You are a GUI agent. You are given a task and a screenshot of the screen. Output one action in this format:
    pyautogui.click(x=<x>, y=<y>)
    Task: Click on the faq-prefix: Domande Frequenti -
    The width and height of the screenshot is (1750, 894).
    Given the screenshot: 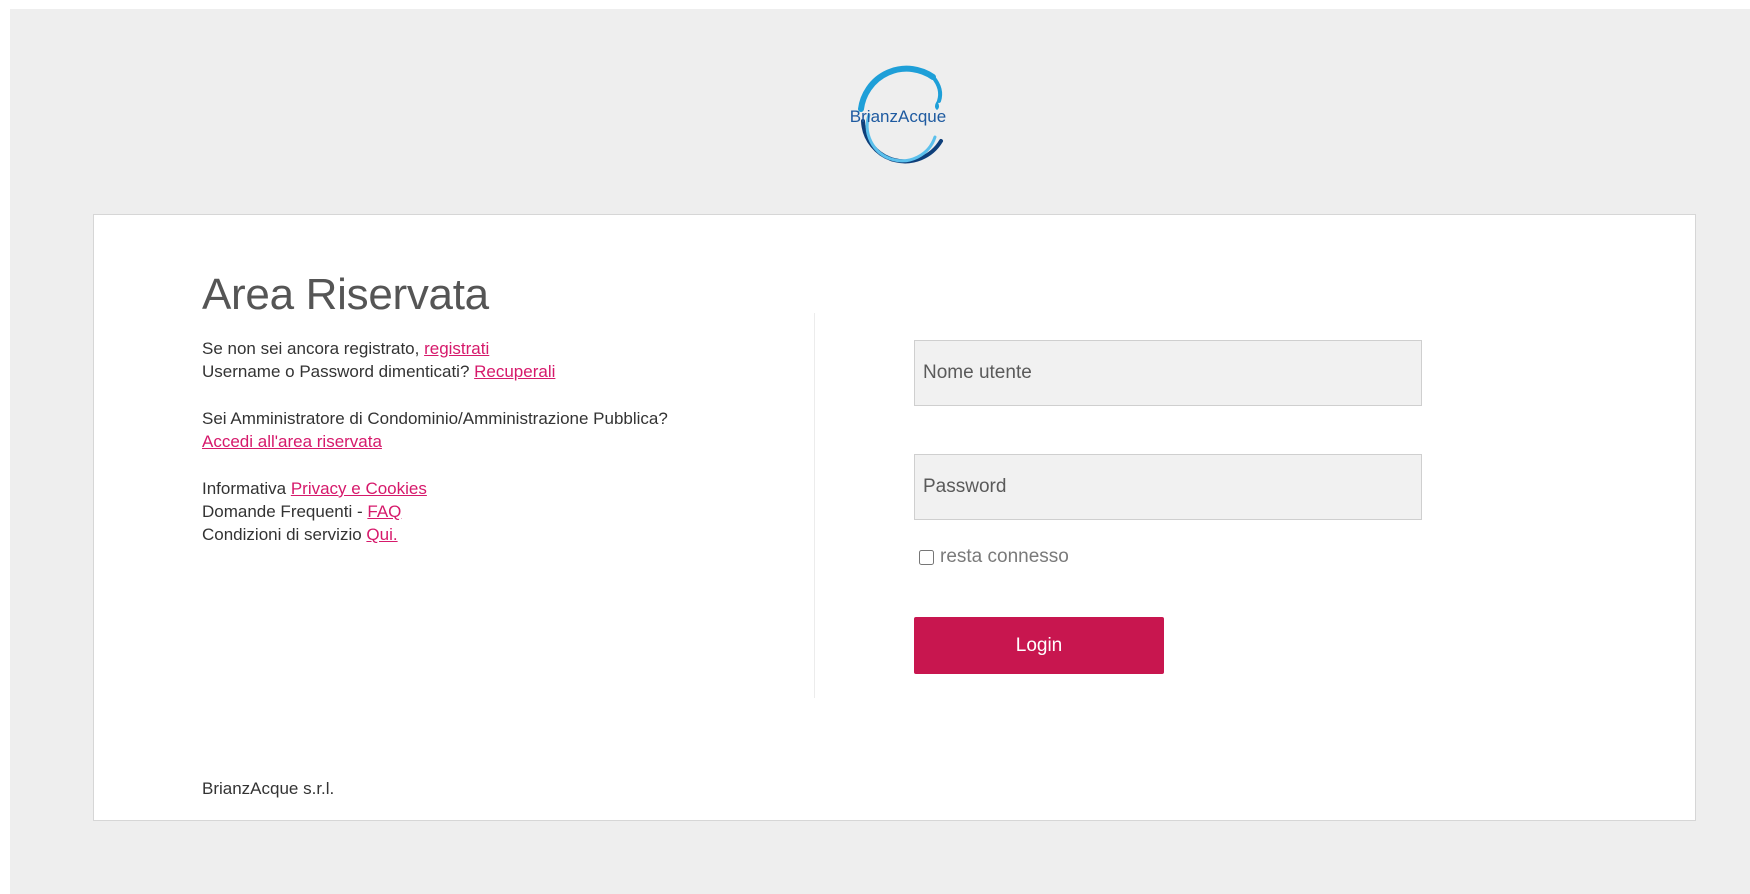 What is the action you would take?
    pyautogui.click(x=285, y=511)
    